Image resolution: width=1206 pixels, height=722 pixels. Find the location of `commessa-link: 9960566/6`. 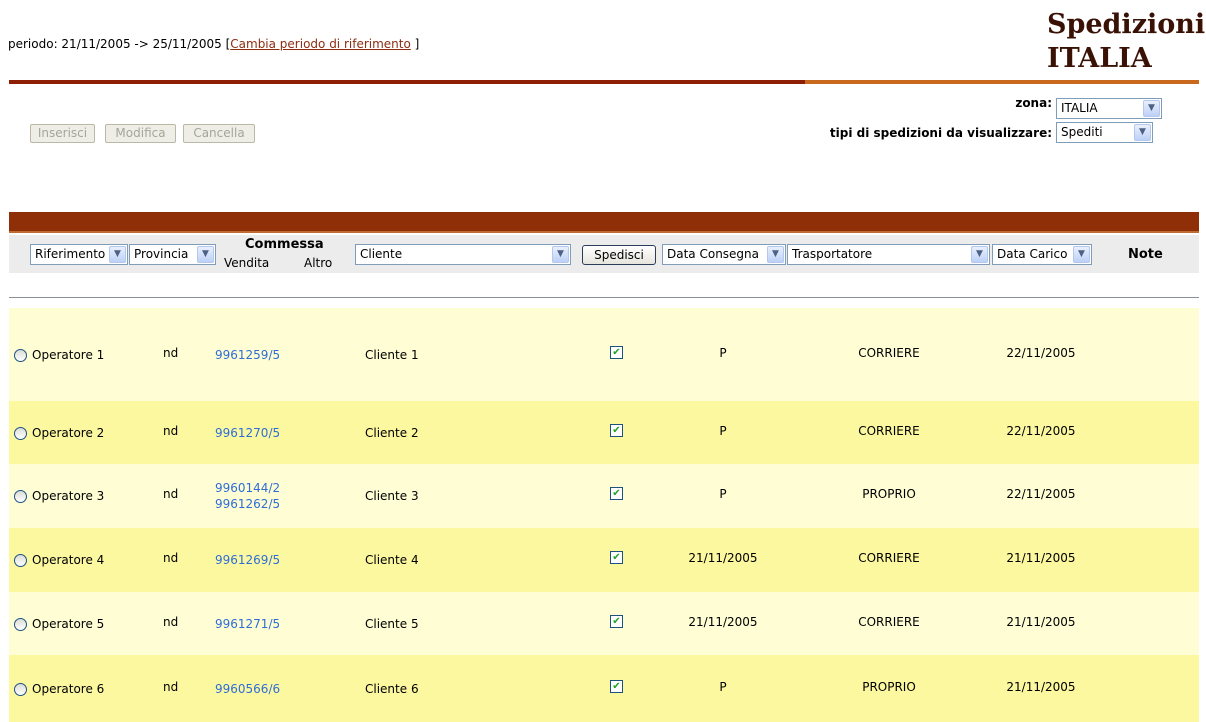

commessa-link: 9960566/6 is located at coordinates (247, 689).